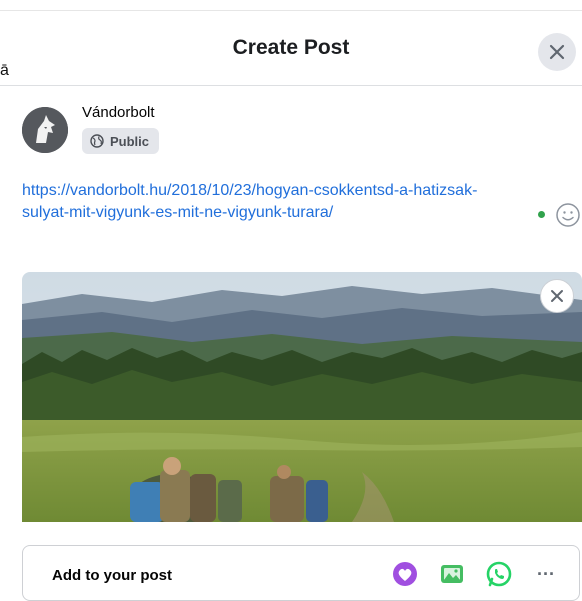 Image resolution: width=582 pixels, height=601 pixels. I want to click on add-to-post-label: Add to your post, so click(112, 575).